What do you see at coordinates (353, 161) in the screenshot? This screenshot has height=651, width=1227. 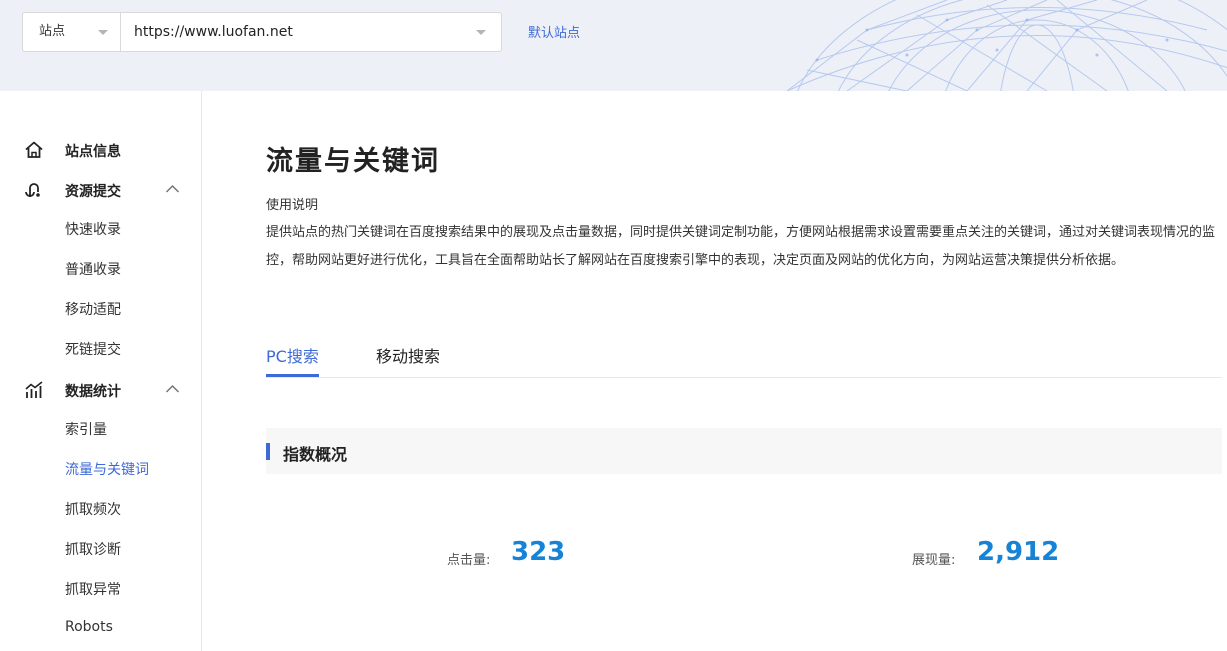 I see `page-title: 流量与关键词` at bounding box center [353, 161].